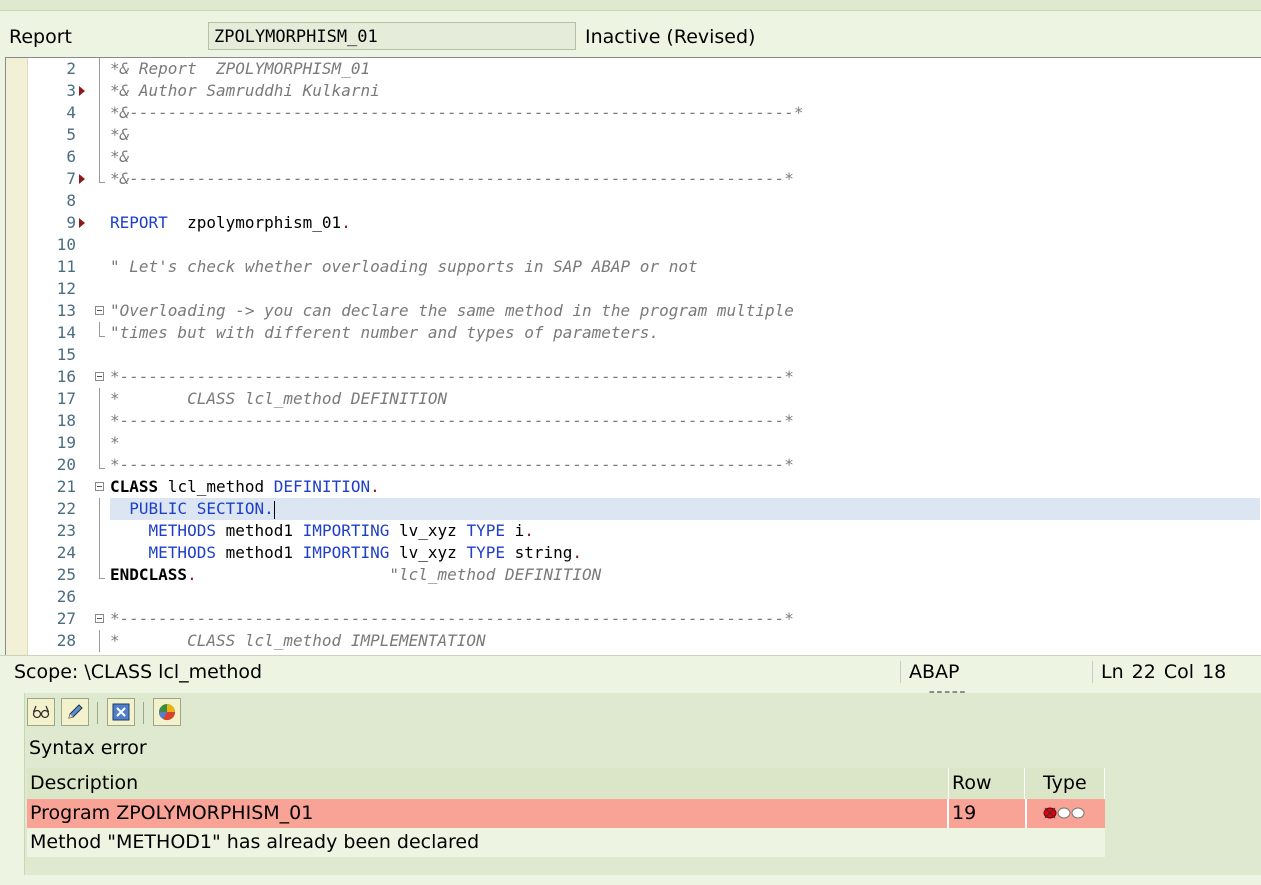  Describe the element at coordinates (66, 376) in the screenshot. I see `line-number: 16` at that location.